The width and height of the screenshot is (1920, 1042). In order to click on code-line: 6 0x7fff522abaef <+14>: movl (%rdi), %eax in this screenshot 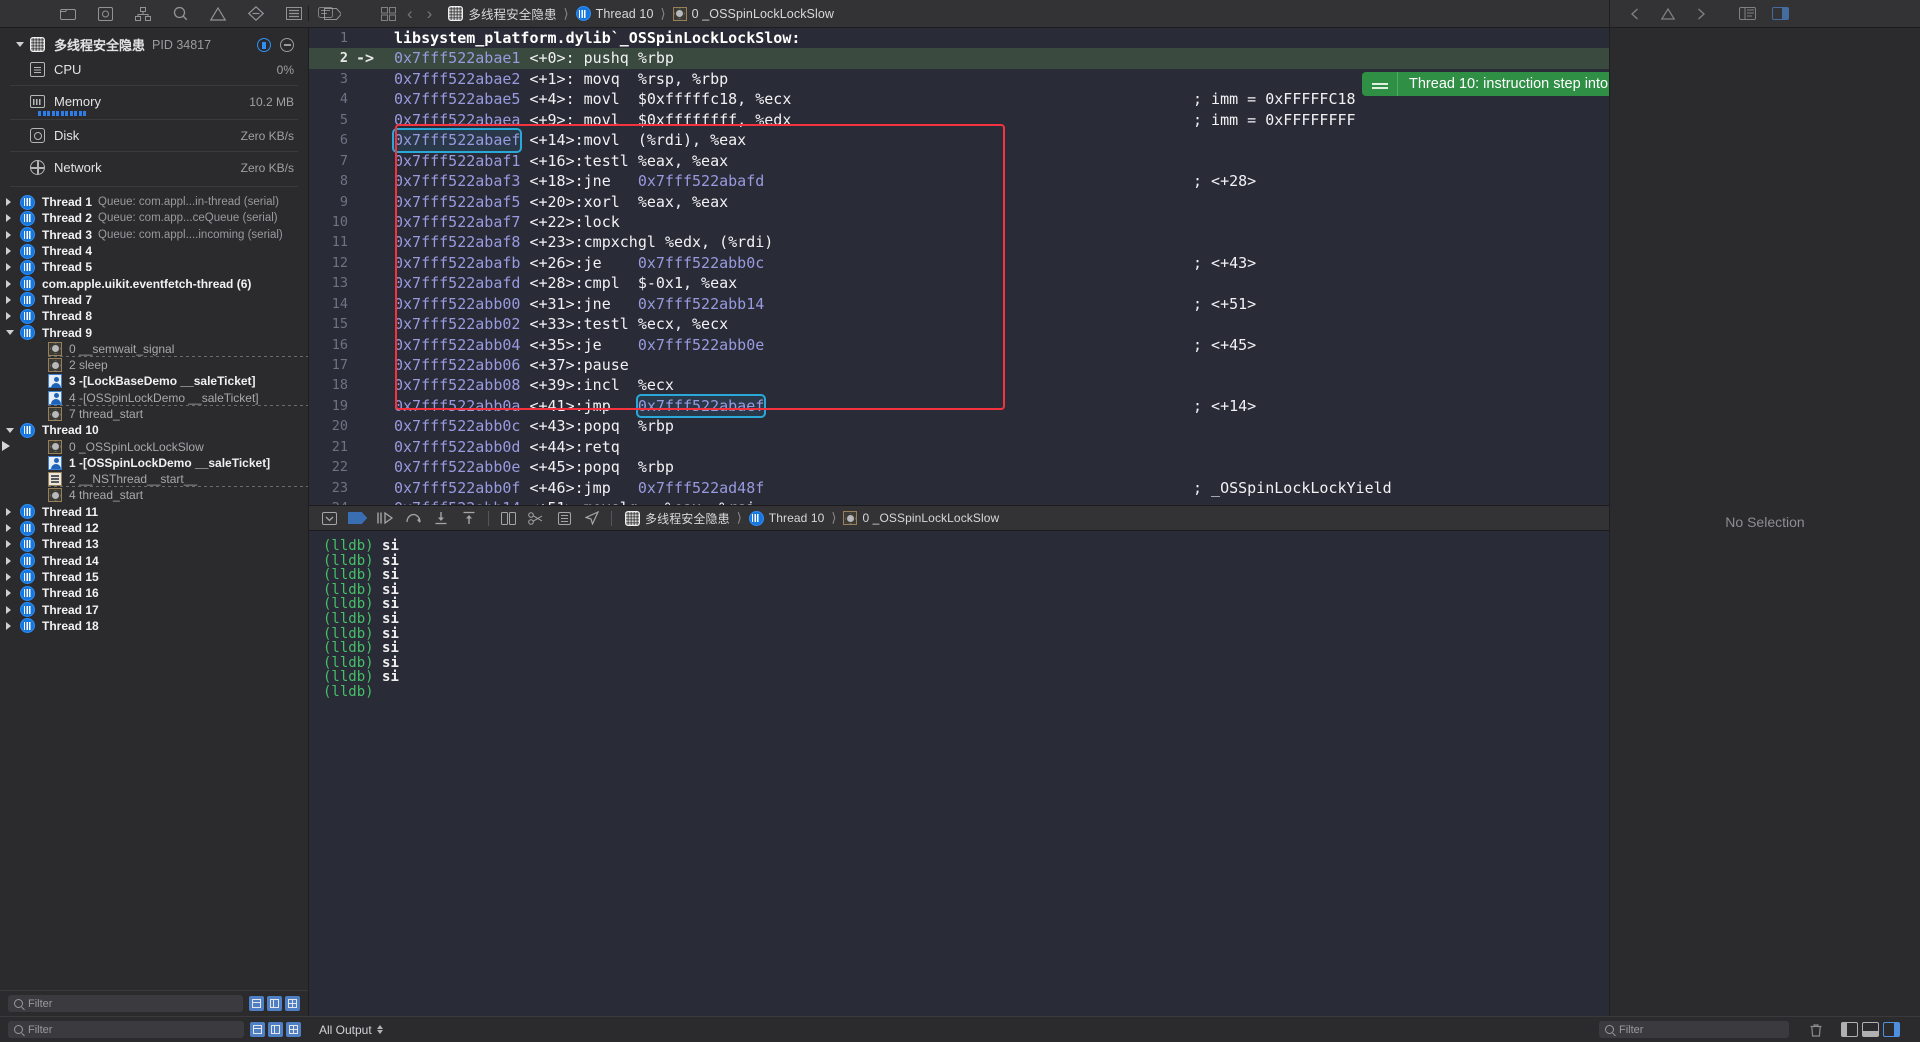, I will do `click(959, 140)`.